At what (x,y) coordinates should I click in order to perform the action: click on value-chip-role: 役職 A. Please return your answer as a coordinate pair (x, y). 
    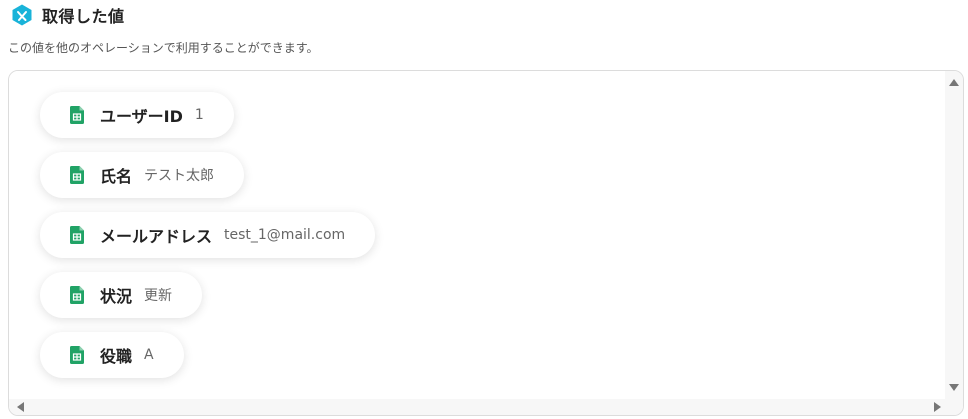
    Looking at the image, I should click on (112, 355).